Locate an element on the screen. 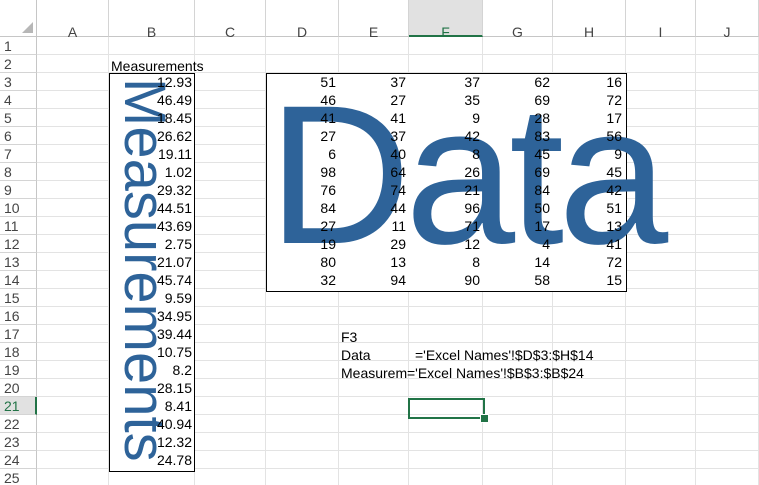 This screenshot has width=759, height=485. measurement-cell: 2.75 is located at coordinates (151, 244).